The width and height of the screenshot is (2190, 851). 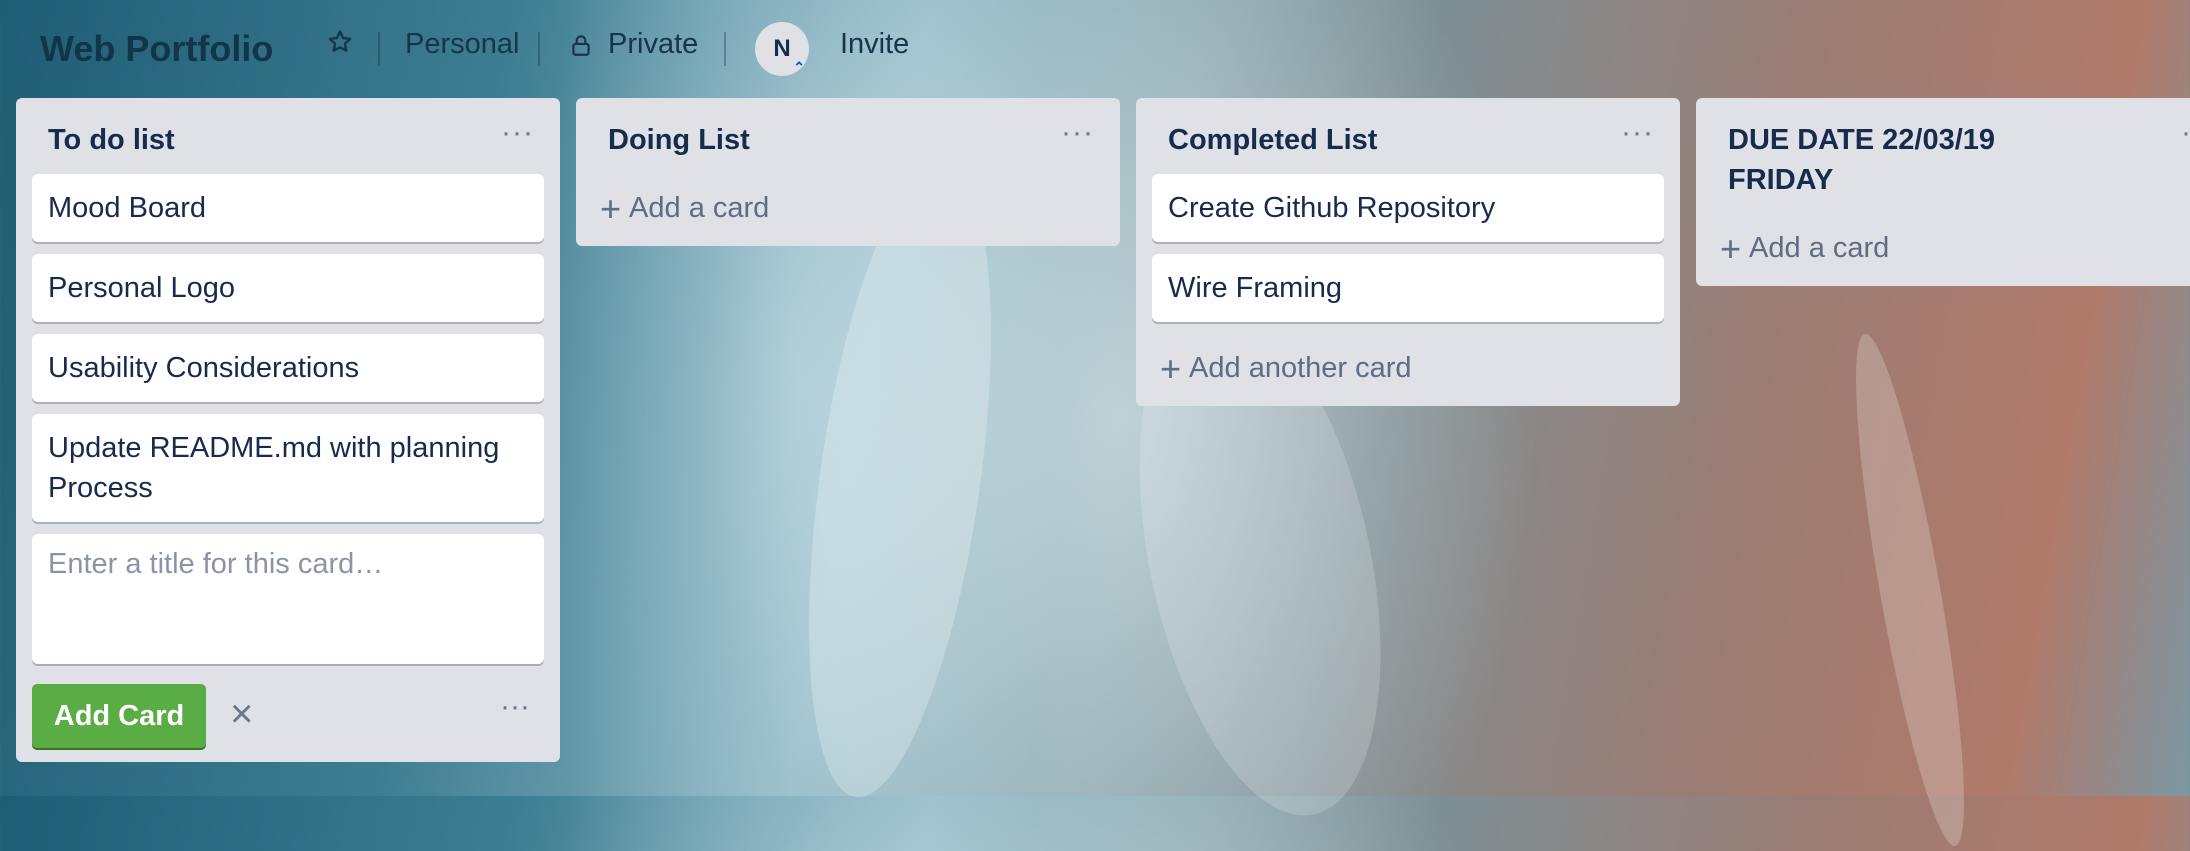 I want to click on invite-button: Invite, so click(x=874, y=44).